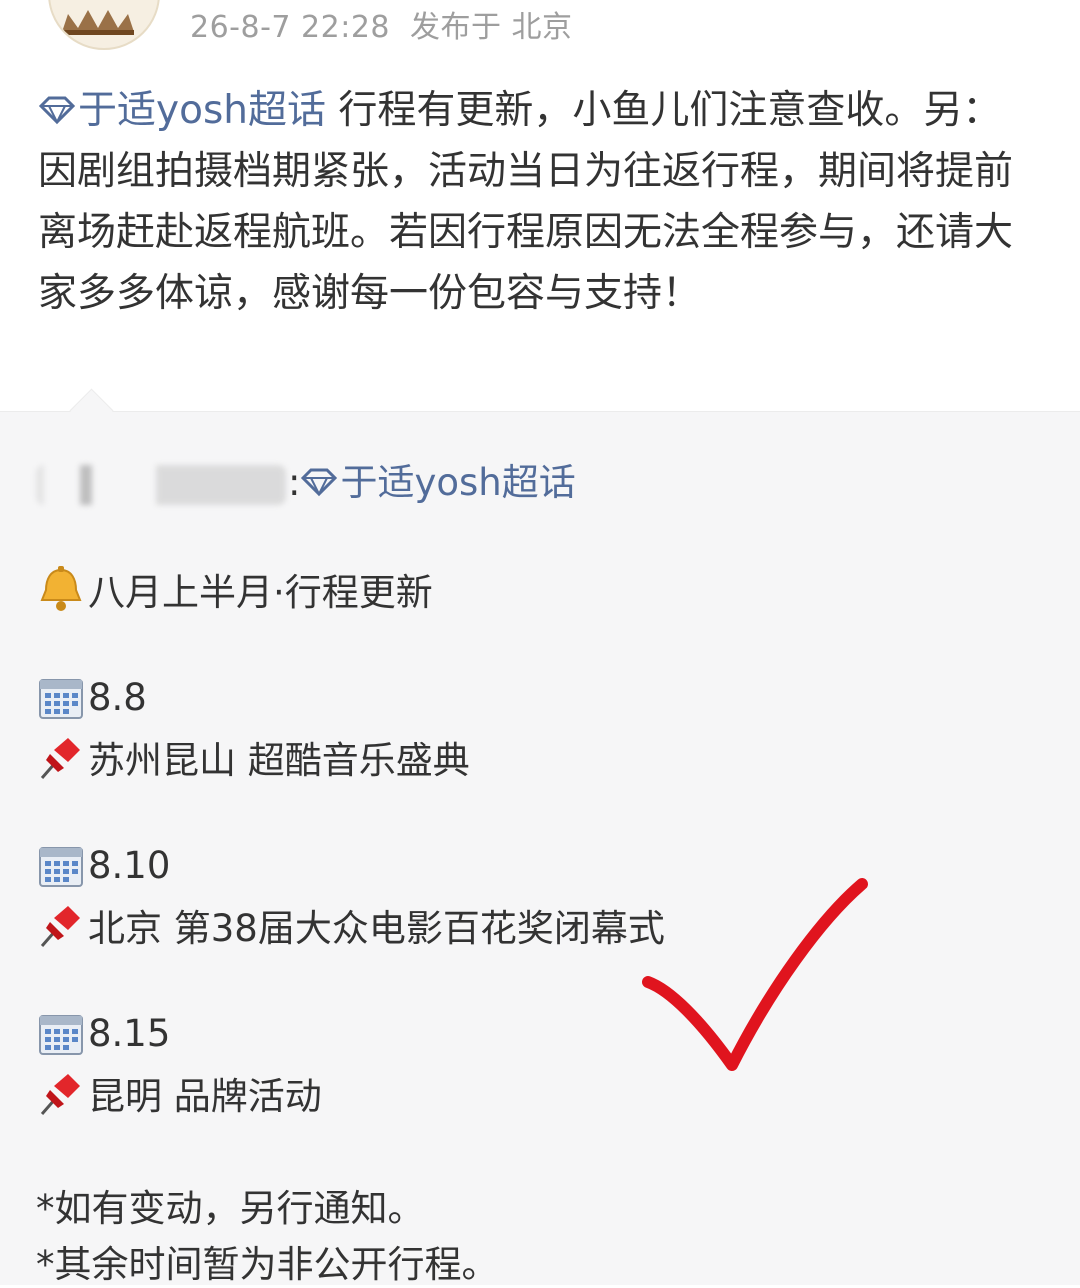 This screenshot has width=1080, height=1288. I want to click on note-private: *其余时间暂为非公开行程。, so click(267, 1264).